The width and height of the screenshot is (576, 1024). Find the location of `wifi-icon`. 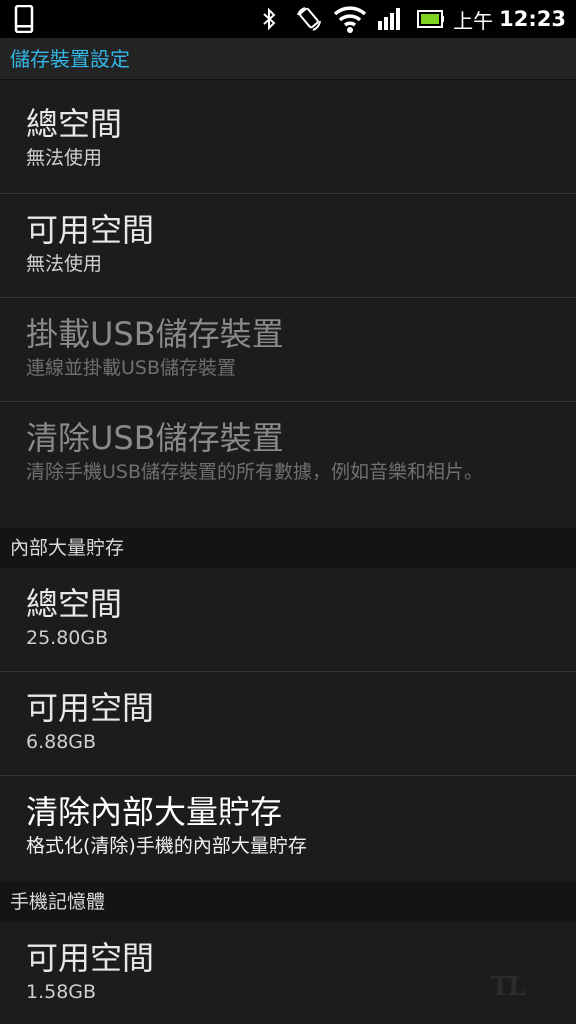

wifi-icon is located at coordinates (350, 19).